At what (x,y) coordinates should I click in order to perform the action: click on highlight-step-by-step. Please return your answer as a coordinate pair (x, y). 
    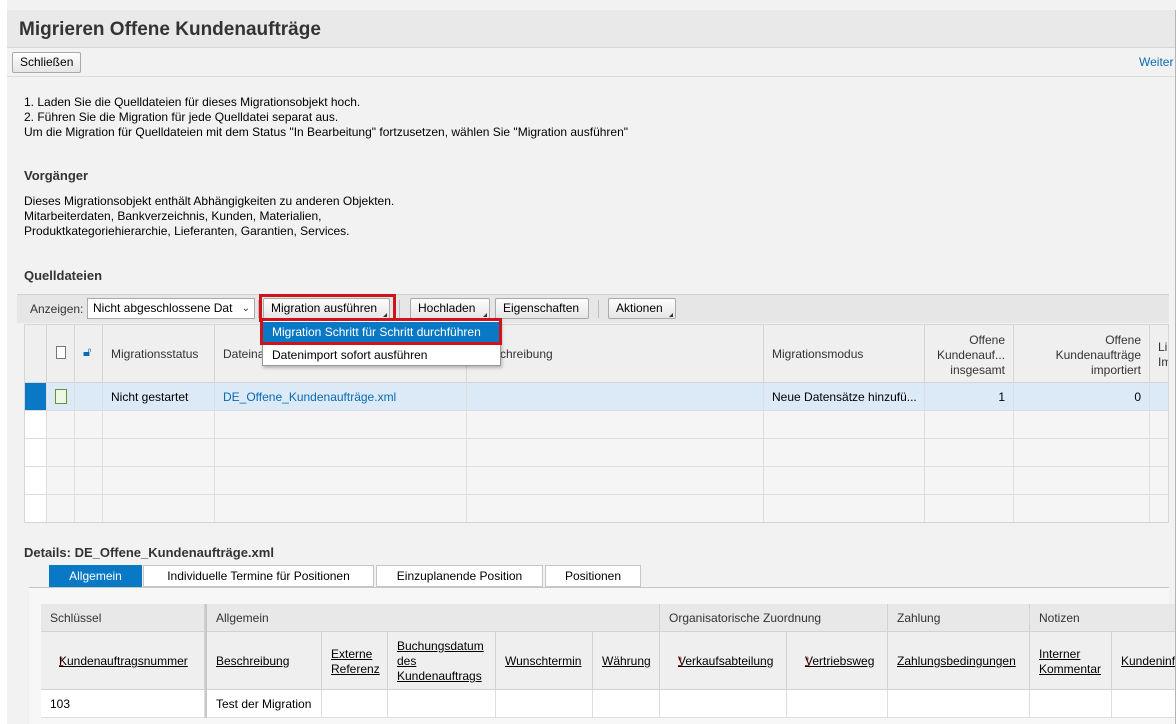
    Looking at the image, I should click on (381, 331).